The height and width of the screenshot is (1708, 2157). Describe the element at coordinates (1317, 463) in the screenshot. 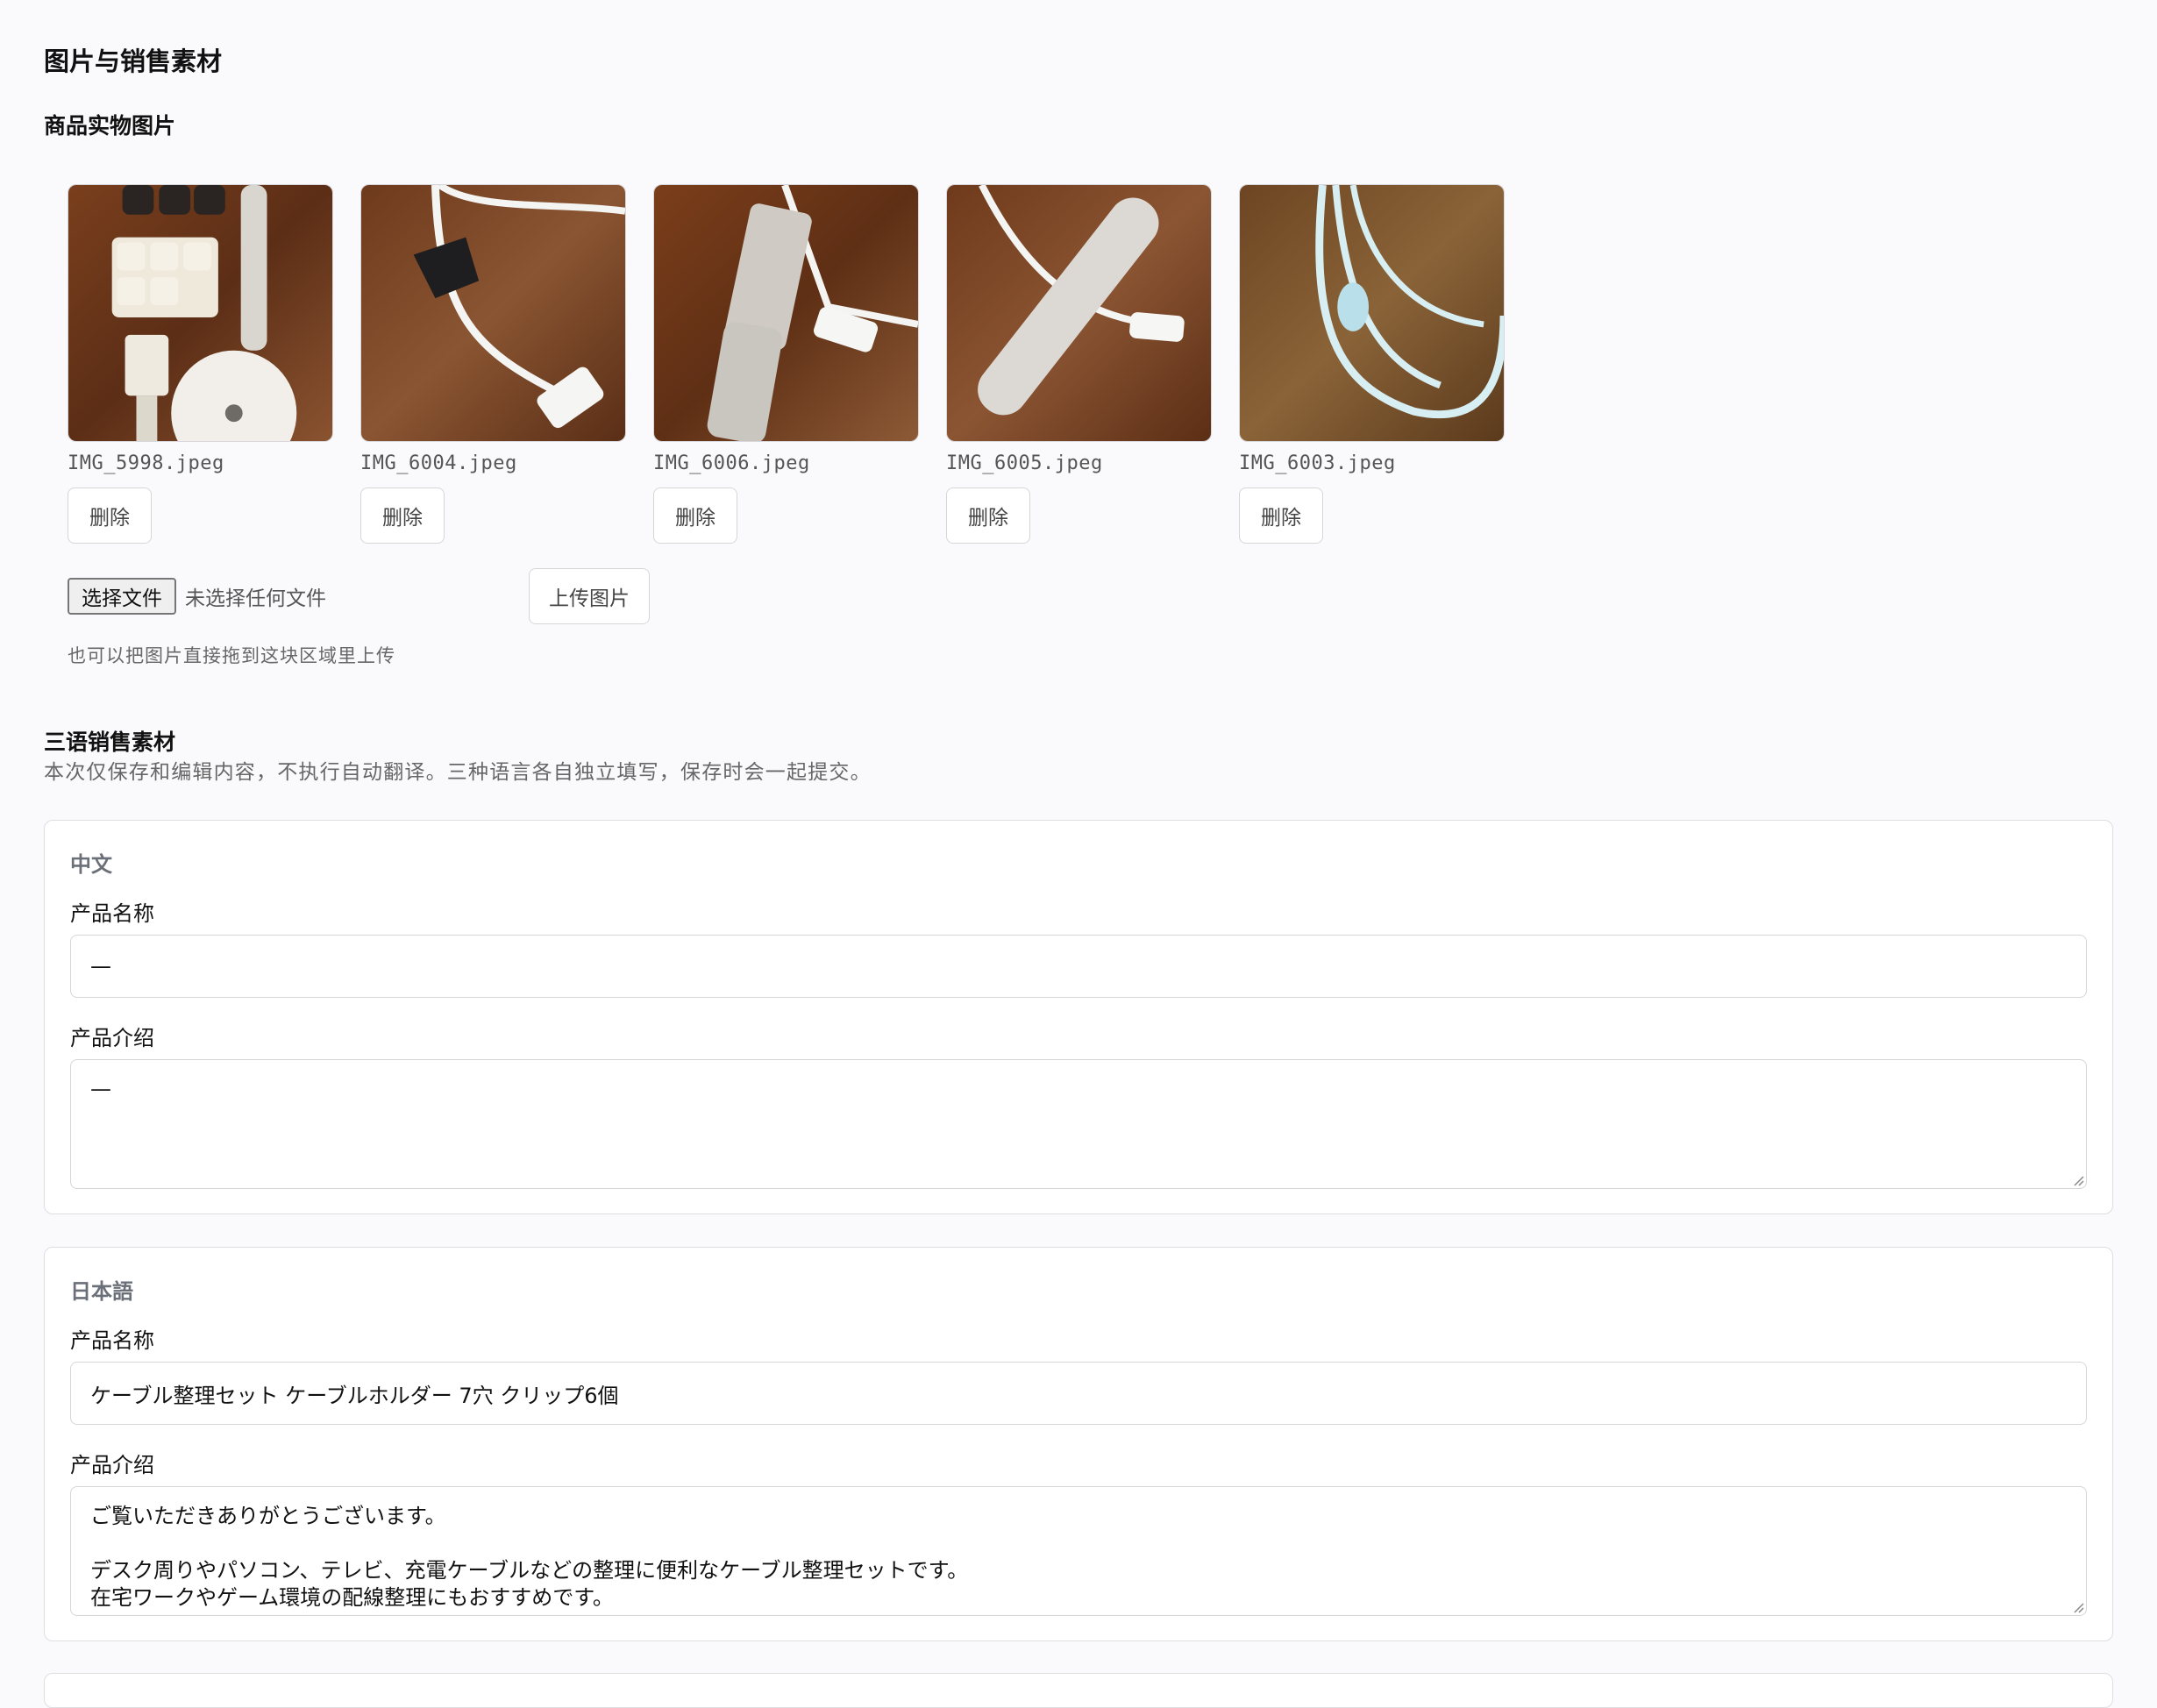

I see `image-filename: IMG_6003.jpeg` at that location.